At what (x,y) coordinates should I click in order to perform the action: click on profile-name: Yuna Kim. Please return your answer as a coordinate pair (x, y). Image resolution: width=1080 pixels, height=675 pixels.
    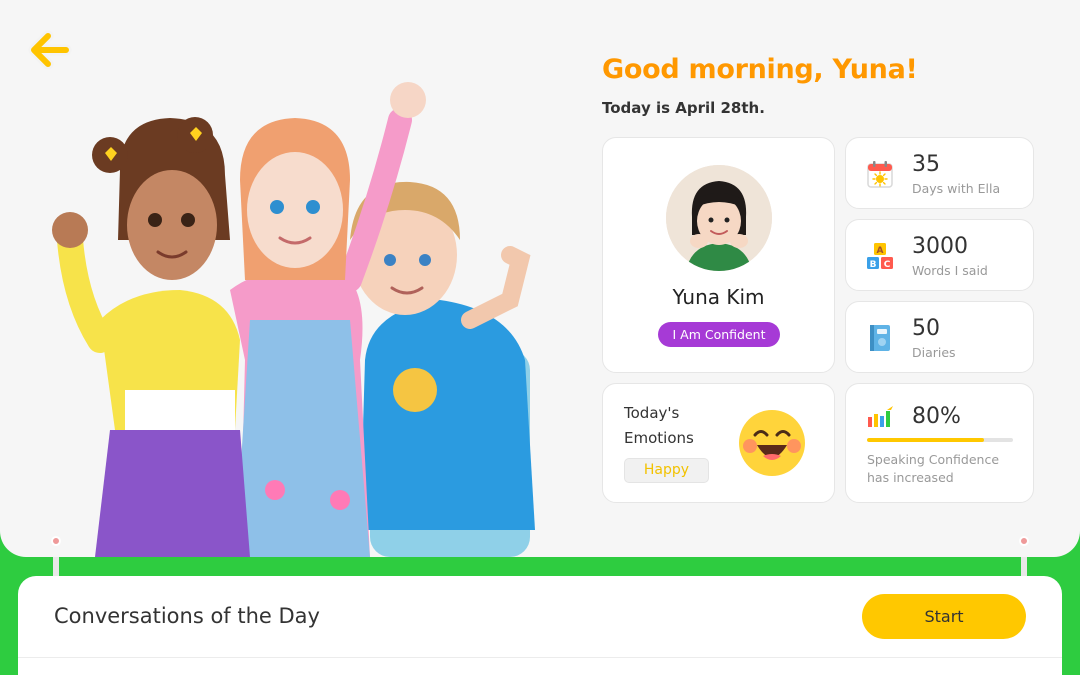
    Looking at the image, I should click on (718, 297).